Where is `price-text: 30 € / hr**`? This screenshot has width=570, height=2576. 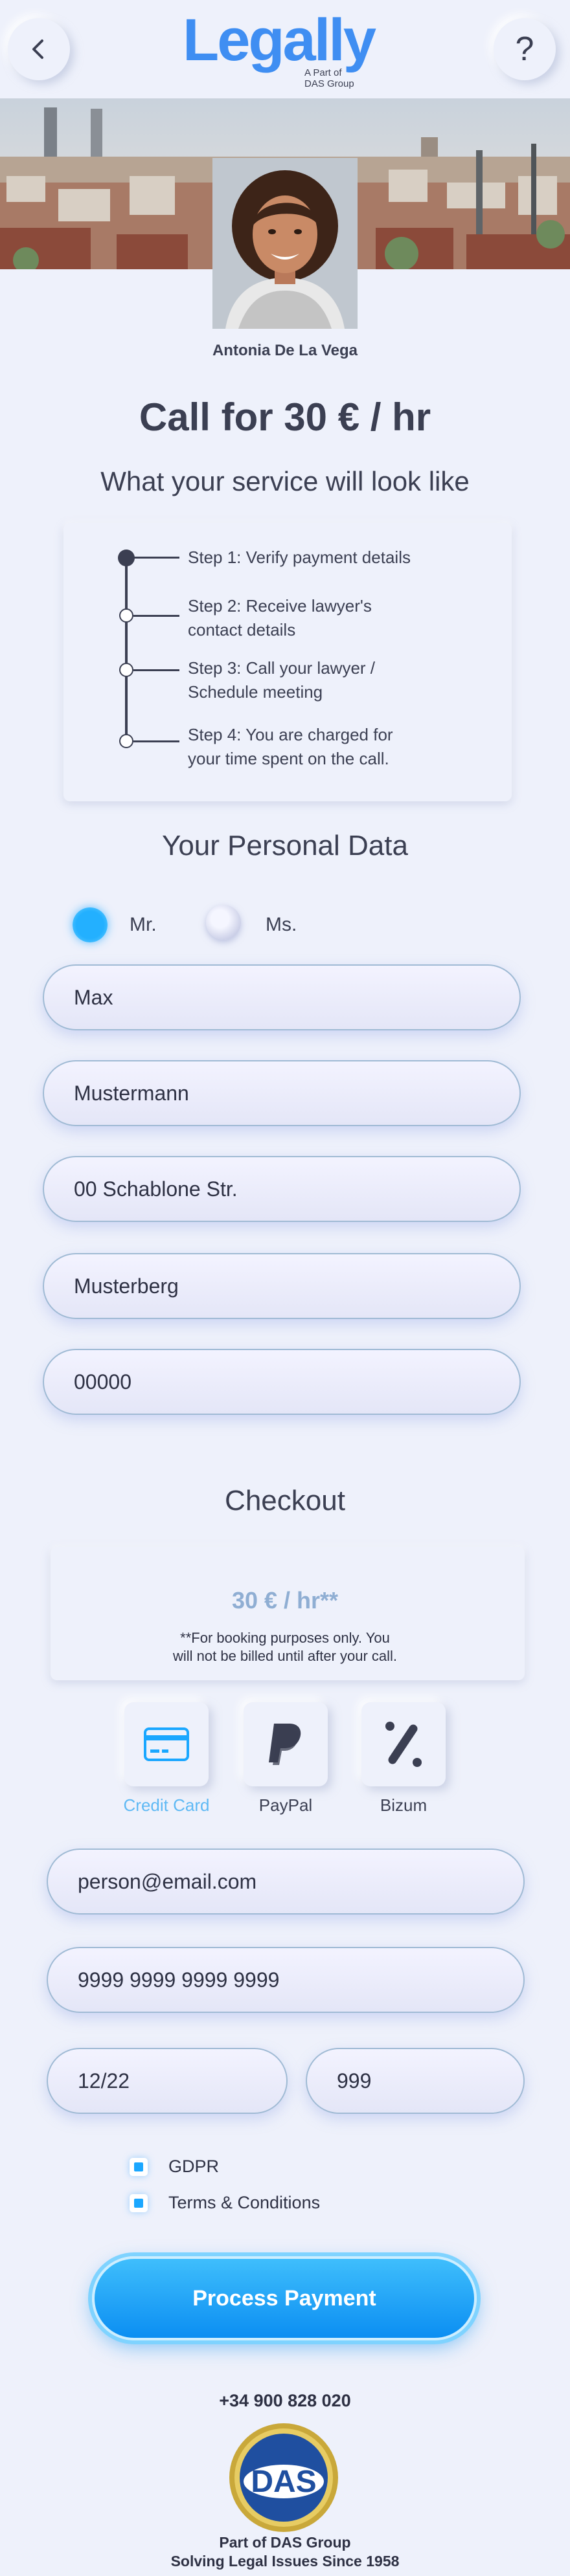
price-text: 30 € / hr** is located at coordinates (285, 1600).